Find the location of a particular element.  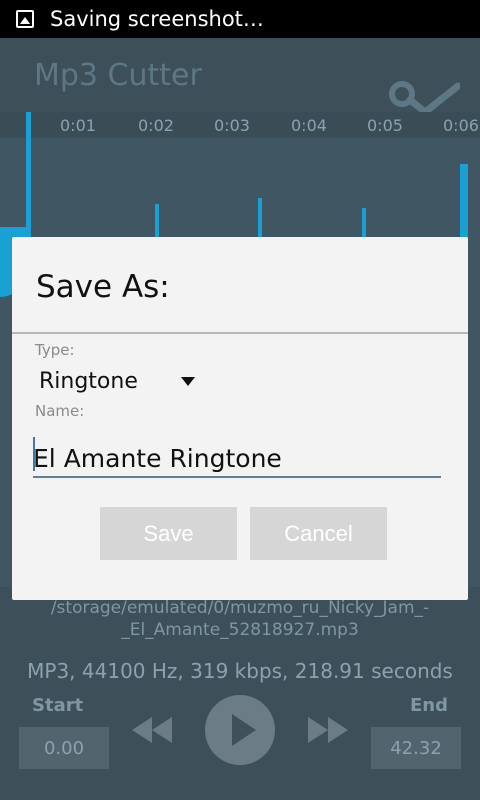

type-value: Ringtone is located at coordinates (88, 381).